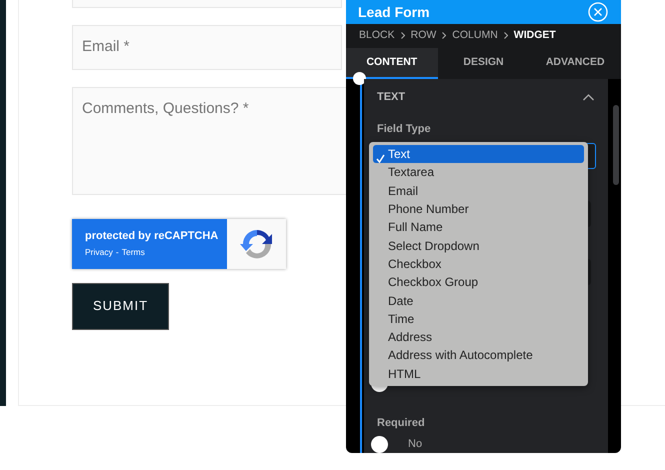  I want to click on dropdown-option: Text, so click(478, 154).